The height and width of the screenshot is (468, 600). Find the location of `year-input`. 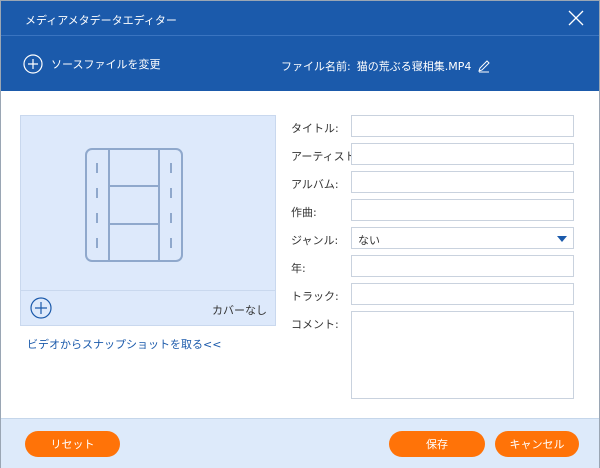

year-input is located at coordinates (462, 266).